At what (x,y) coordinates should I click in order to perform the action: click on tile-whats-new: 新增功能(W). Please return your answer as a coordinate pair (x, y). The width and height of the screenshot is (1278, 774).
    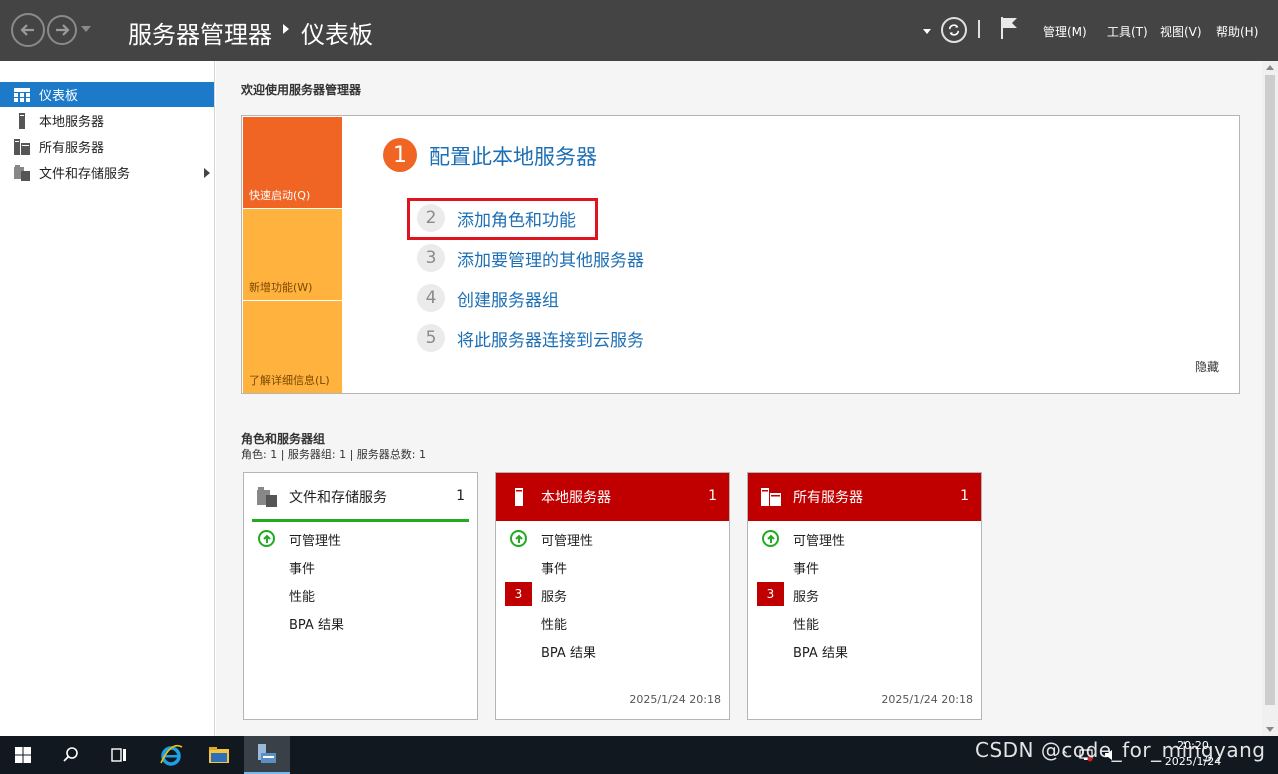
    Looking at the image, I should click on (292, 254).